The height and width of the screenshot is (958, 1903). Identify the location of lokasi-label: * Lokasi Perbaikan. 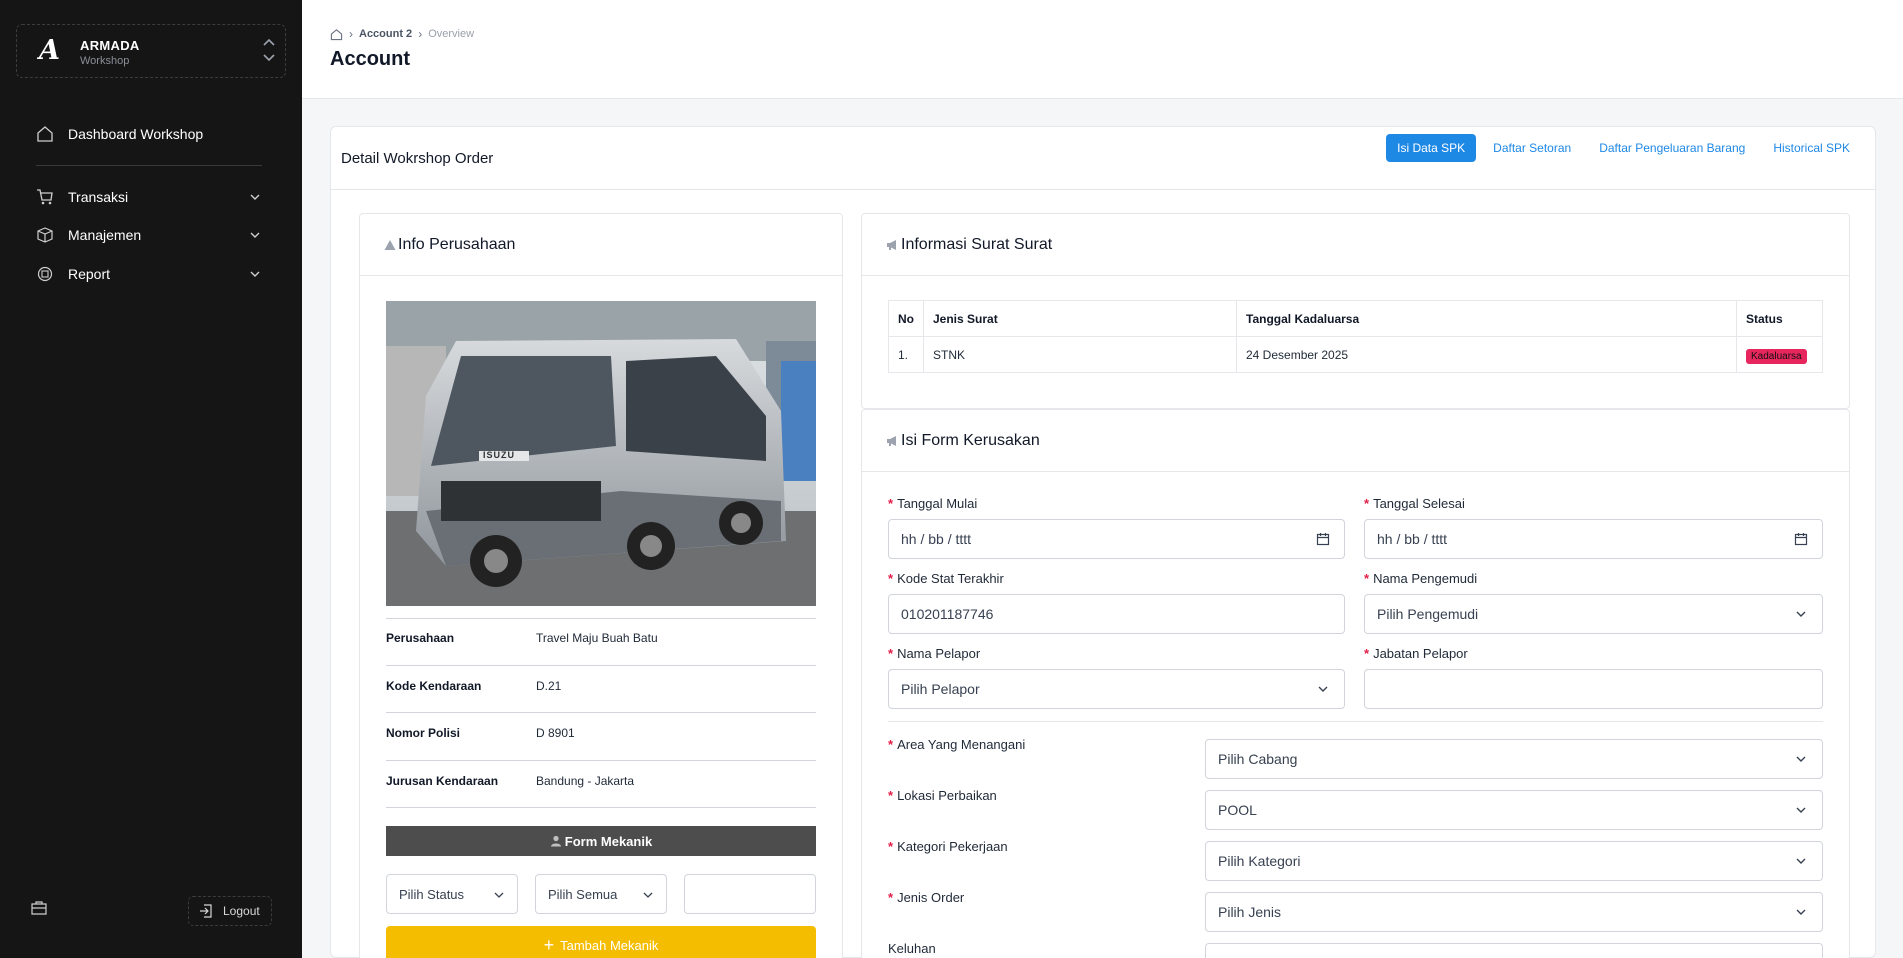
(942, 795).